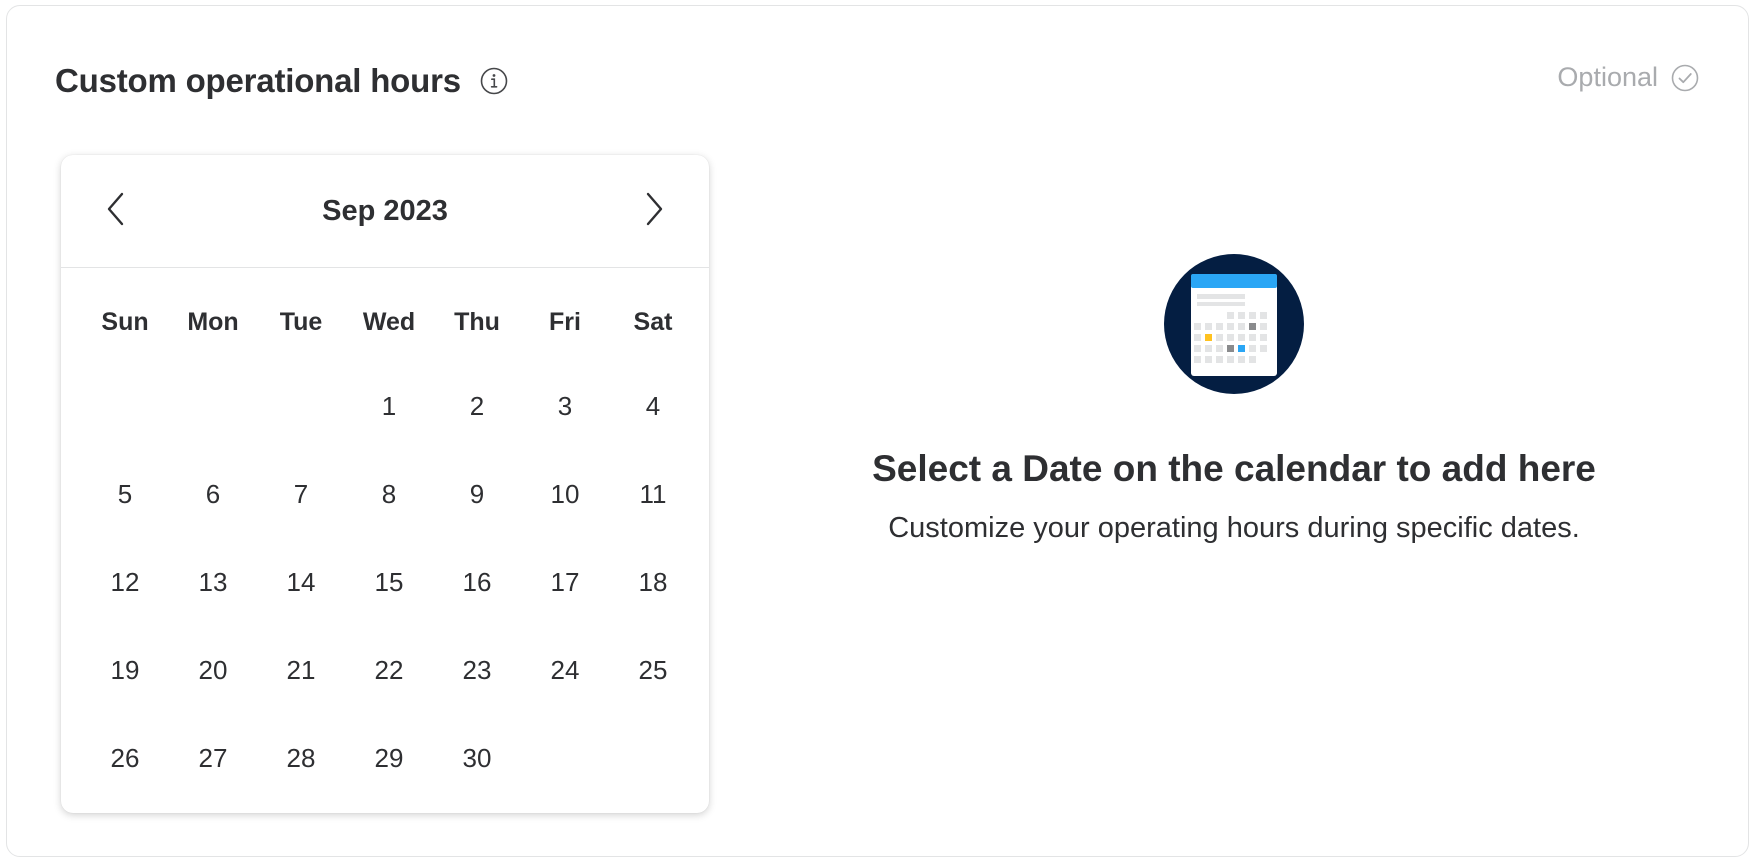  Describe the element at coordinates (477, 494) in the screenshot. I see `day-cell: 9` at that location.